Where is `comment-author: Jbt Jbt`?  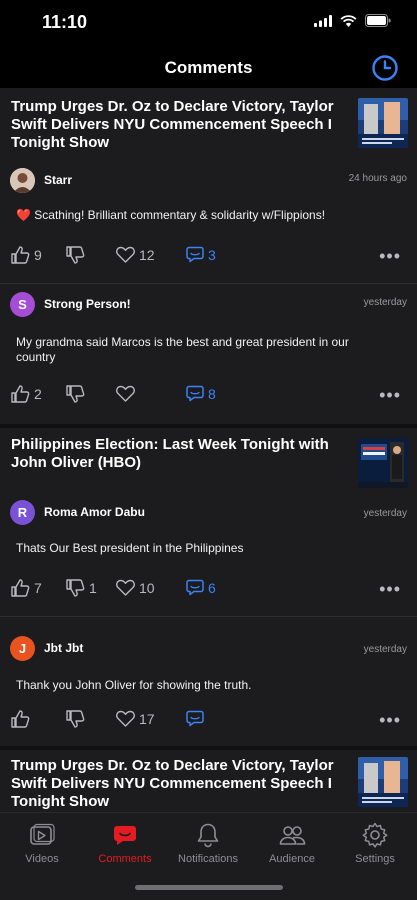
comment-author: Jbt Jbt is located at coordinates (63, 648).